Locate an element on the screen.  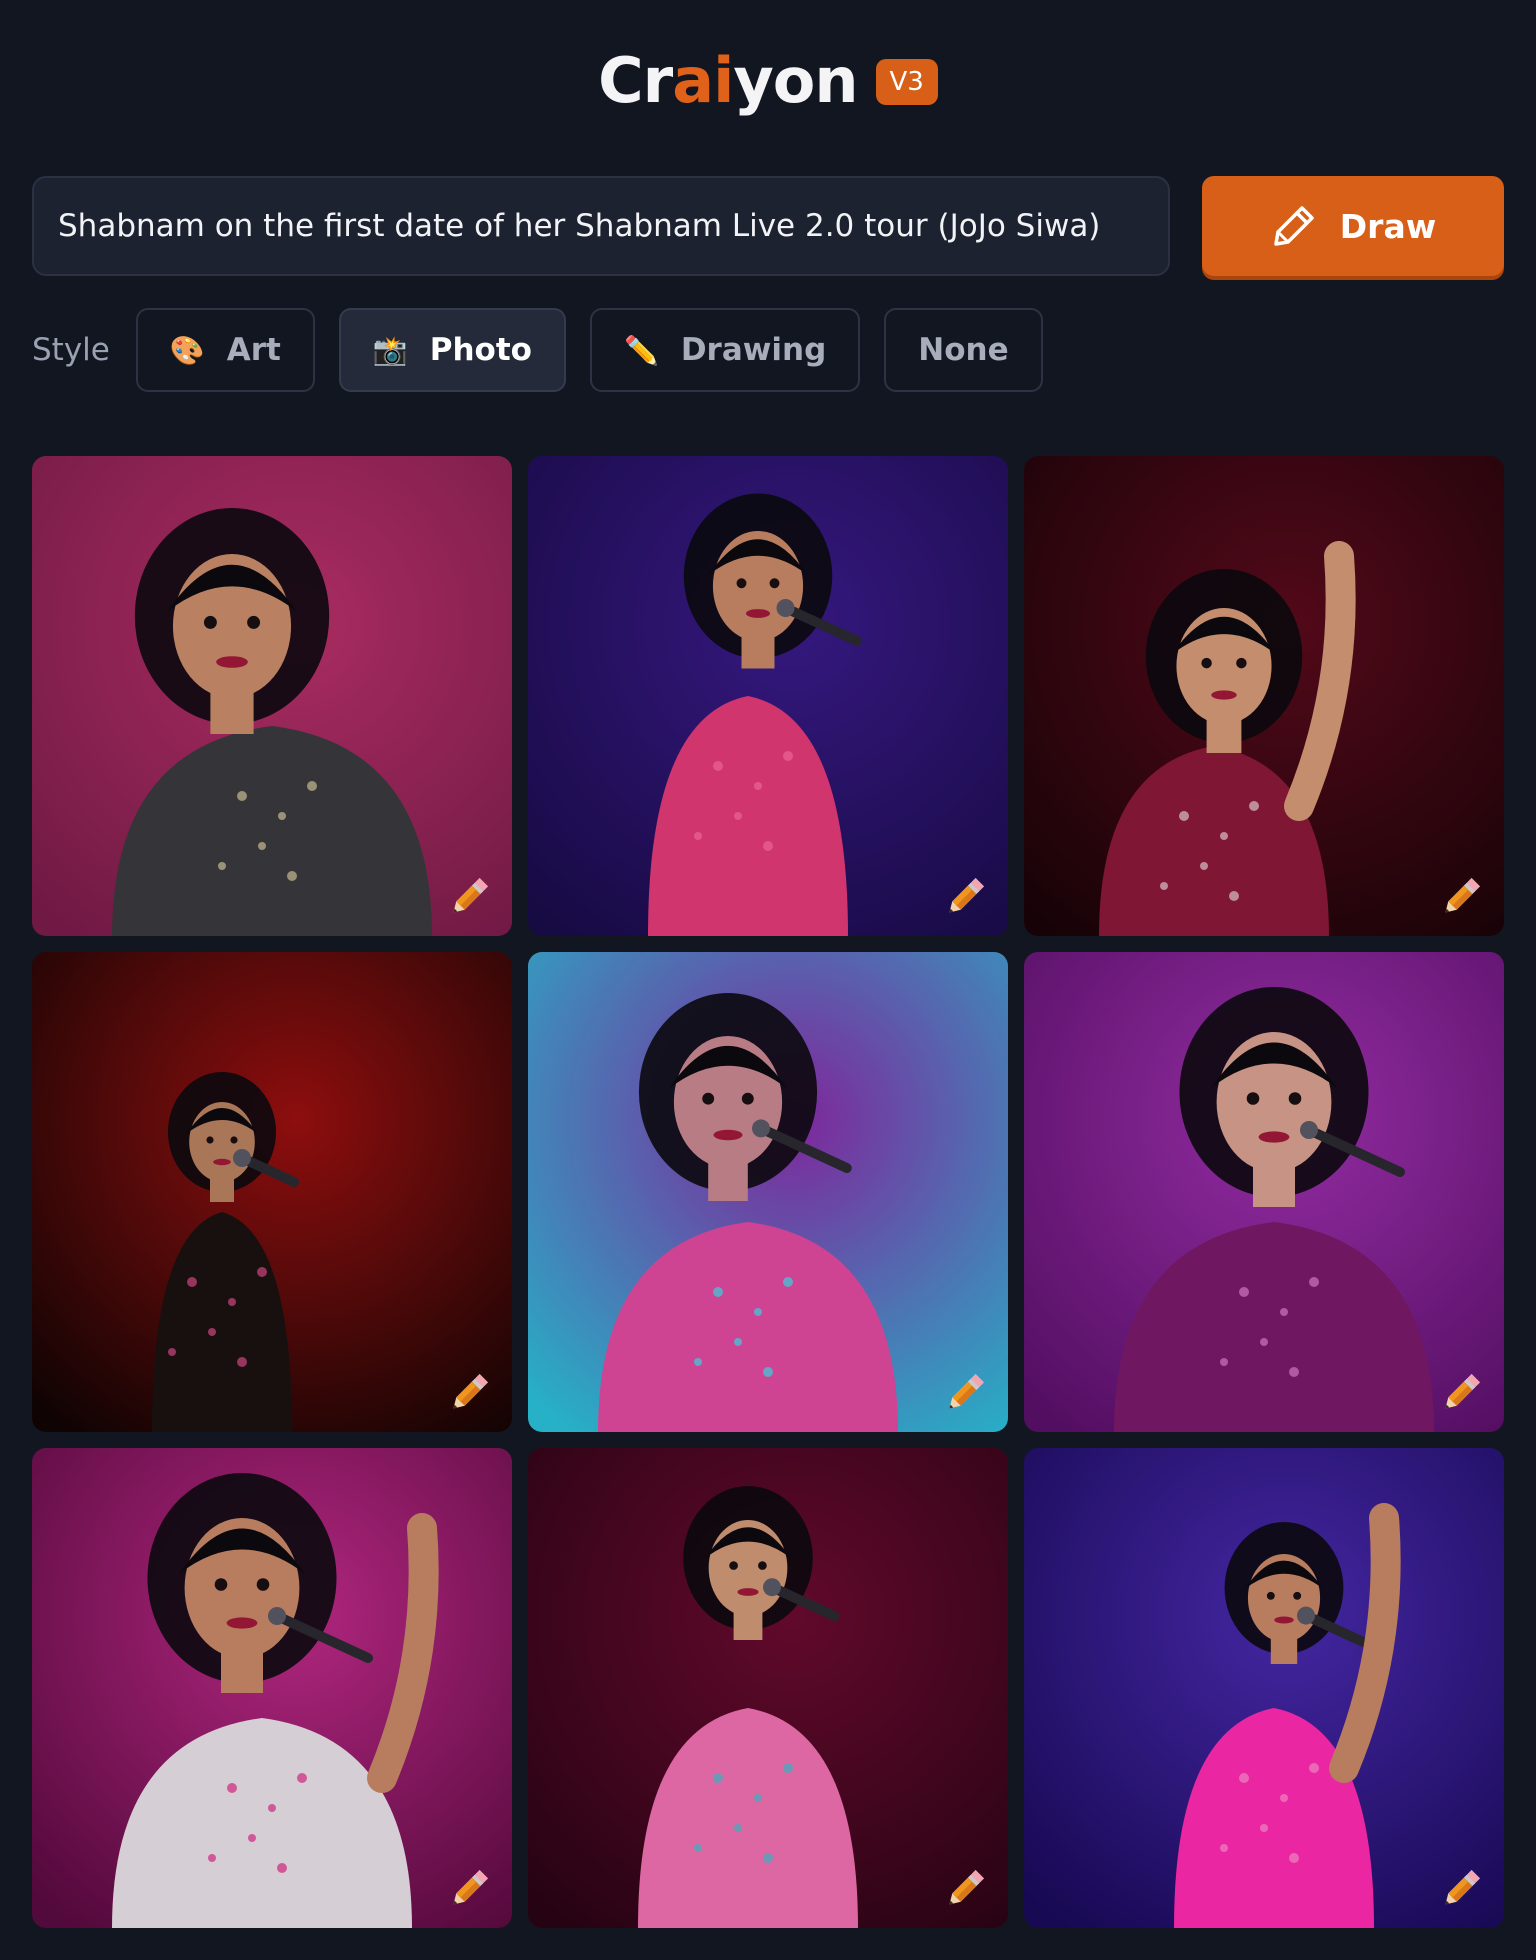
draw-button-label: Draw is located at coordinates (1388, 226).